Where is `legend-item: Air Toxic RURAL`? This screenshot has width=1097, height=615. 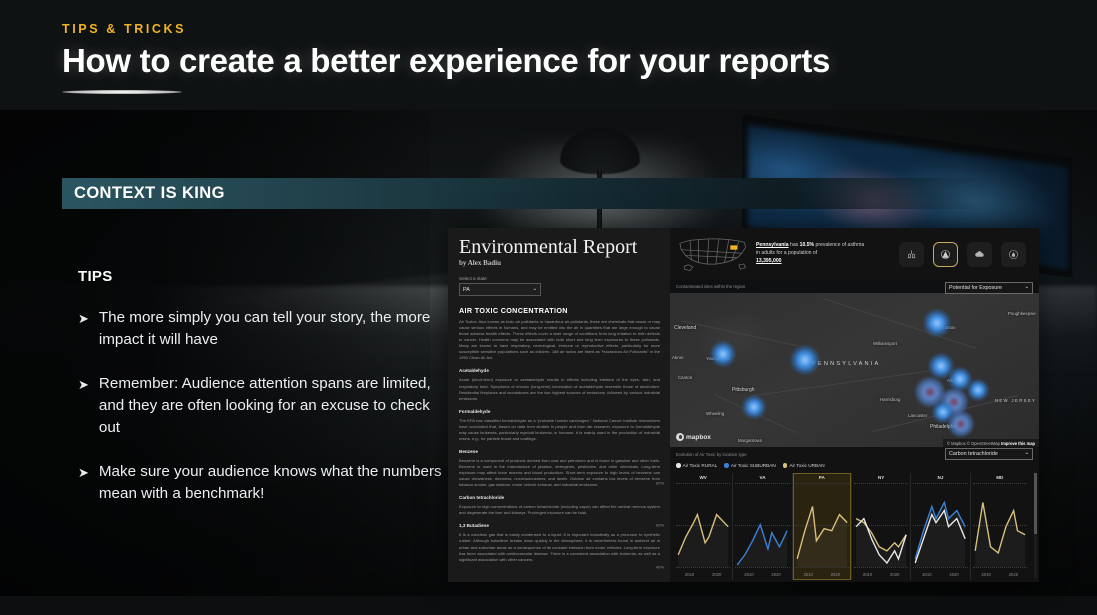
legend-item: Air Toxic RURAL is located at coordinates (696, 465).